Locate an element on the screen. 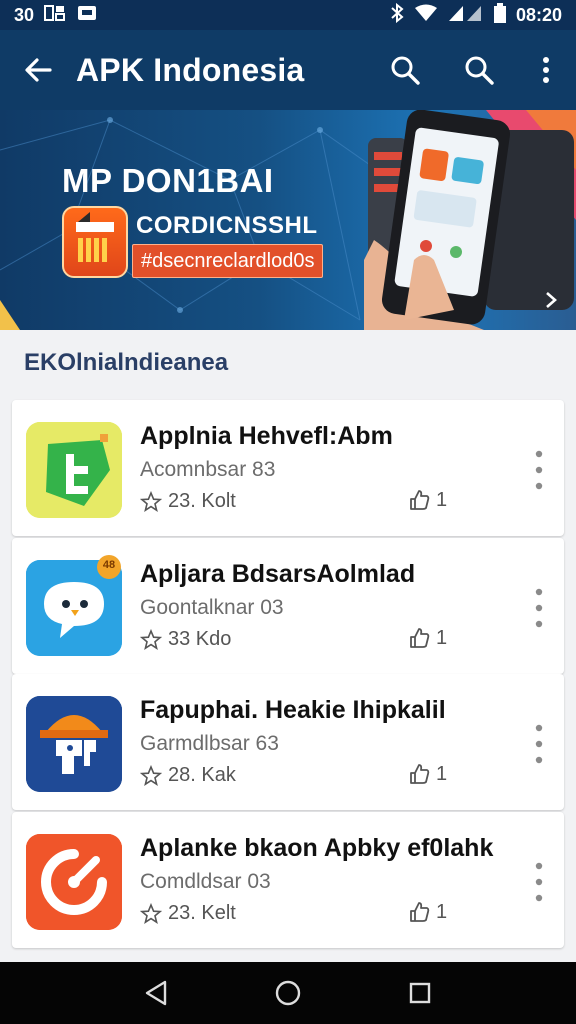 The image size is (576, 1024). system-nav-bar is located at coordinates (288, 993).